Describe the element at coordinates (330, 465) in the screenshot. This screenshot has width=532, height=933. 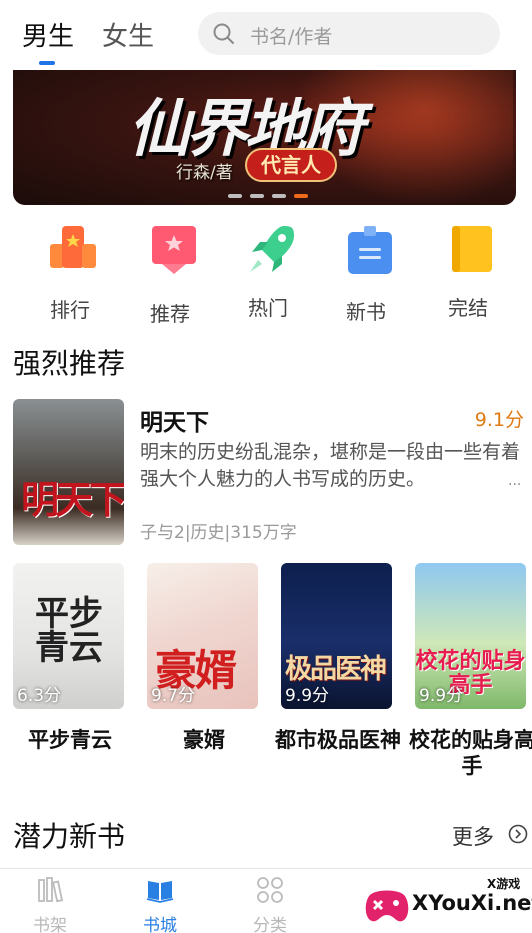
I see `featured-book-description: 明末的历史纷乱混杂，堪称是一段由一些有着强大个人魅力的人书写成的历史。` at that location.